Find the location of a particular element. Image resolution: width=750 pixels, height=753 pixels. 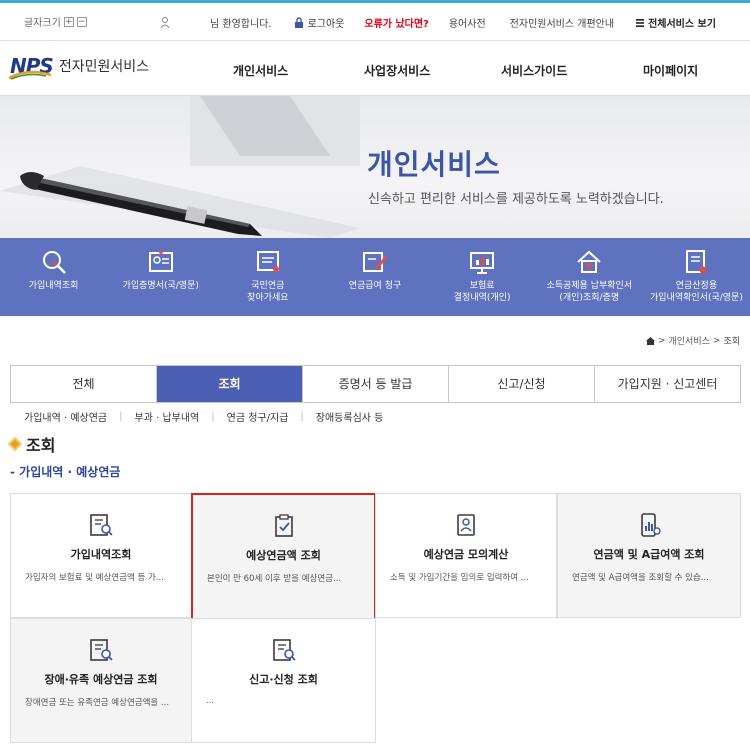

gnb-business: 사업장서비스 is located at coordinates (397, 70).